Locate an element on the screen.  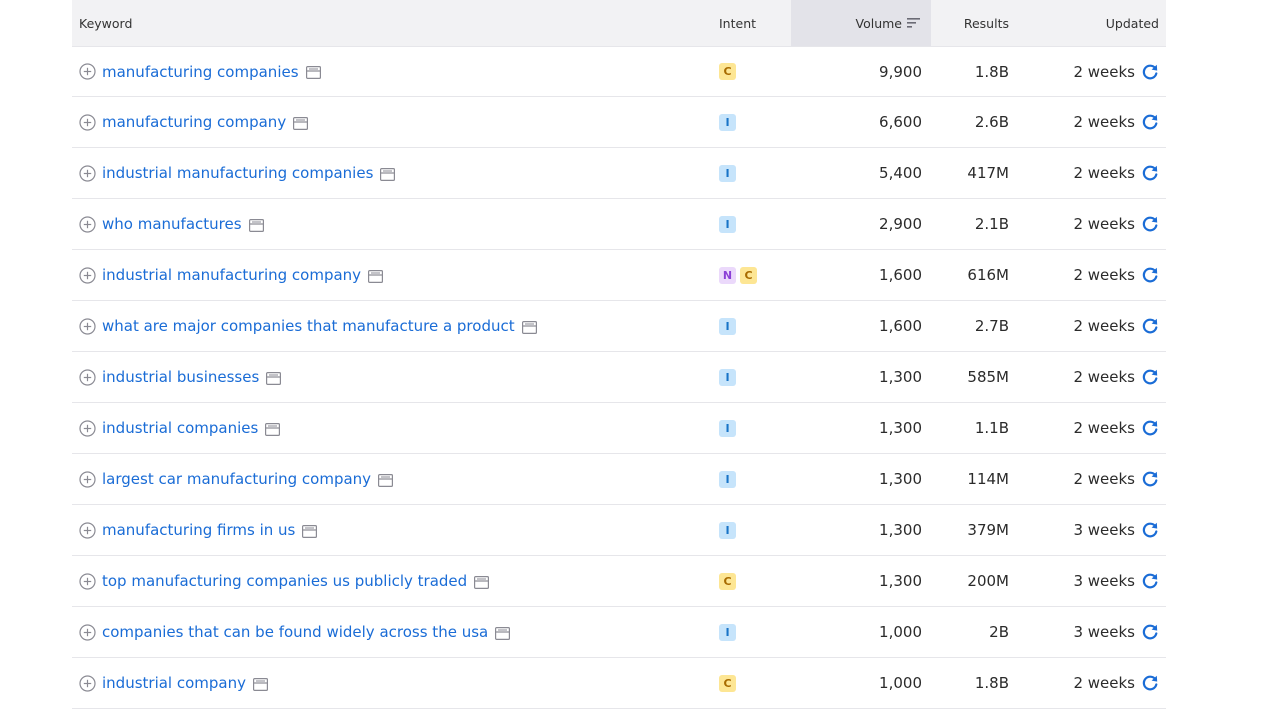
volume-cell: 2,900 is located at coordinates (900, 224).